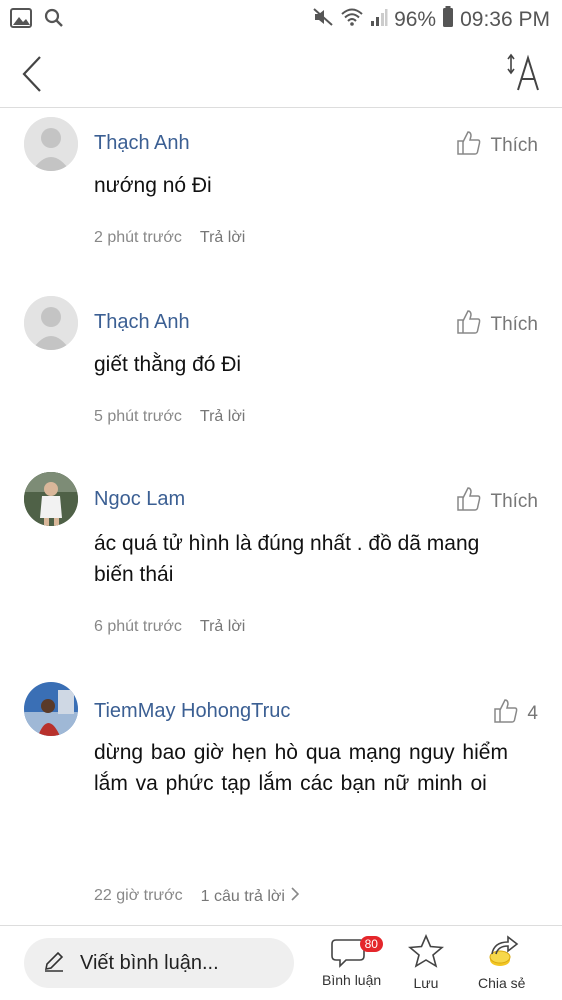 Image resolution: width=562 pixels, height=1000 pixels. I want to click on gallery-icon, so click(21, 20).